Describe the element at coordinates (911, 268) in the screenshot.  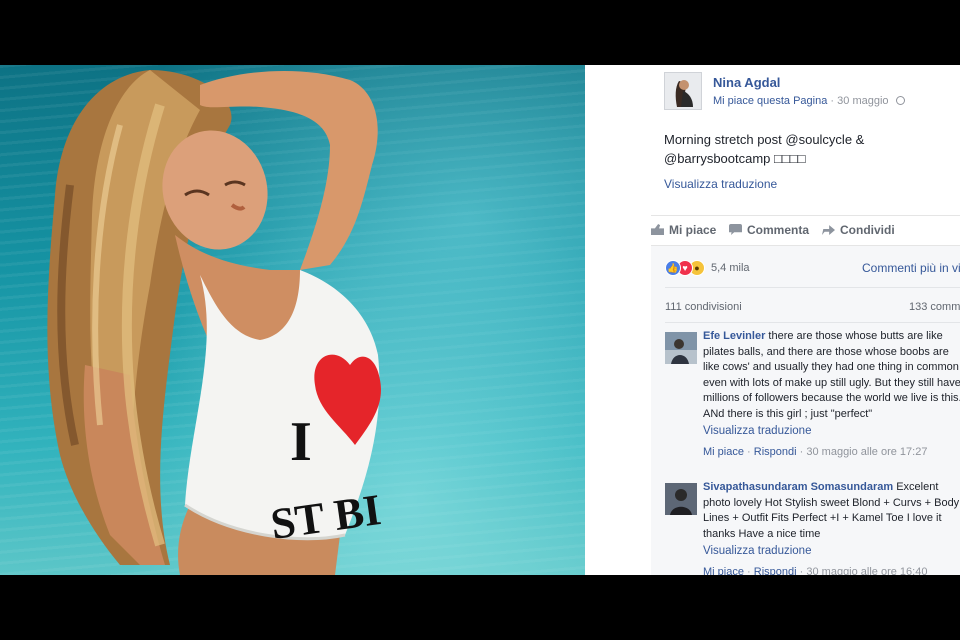
I see `comments-filter-link: Commenti più in vi` at that location.